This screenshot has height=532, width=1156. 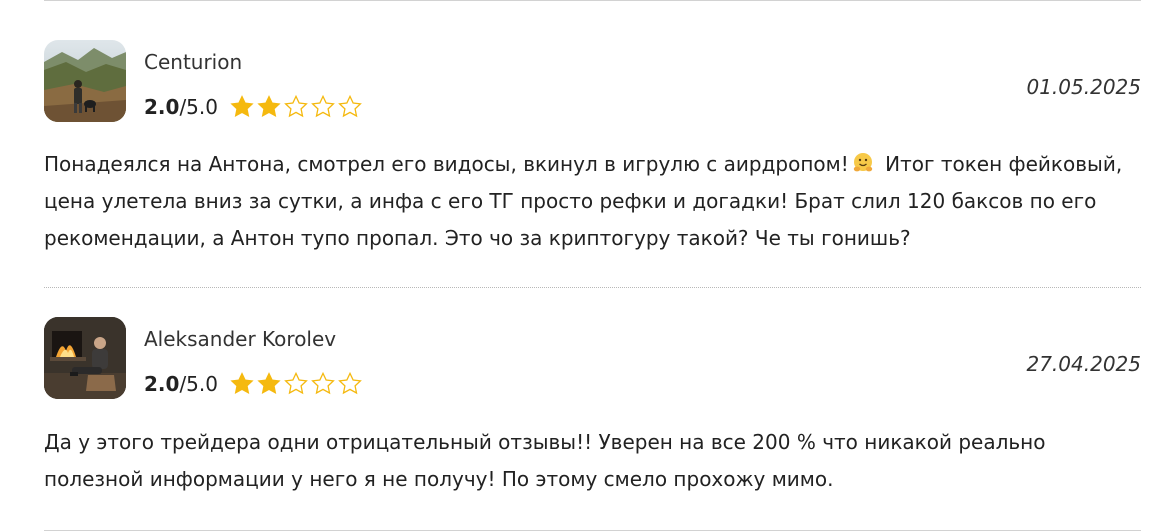 What do you see at coordinates (862, 162) in the screenshot?
I see `hugging-face-emoji-icon` at bounding box center [862, 162].